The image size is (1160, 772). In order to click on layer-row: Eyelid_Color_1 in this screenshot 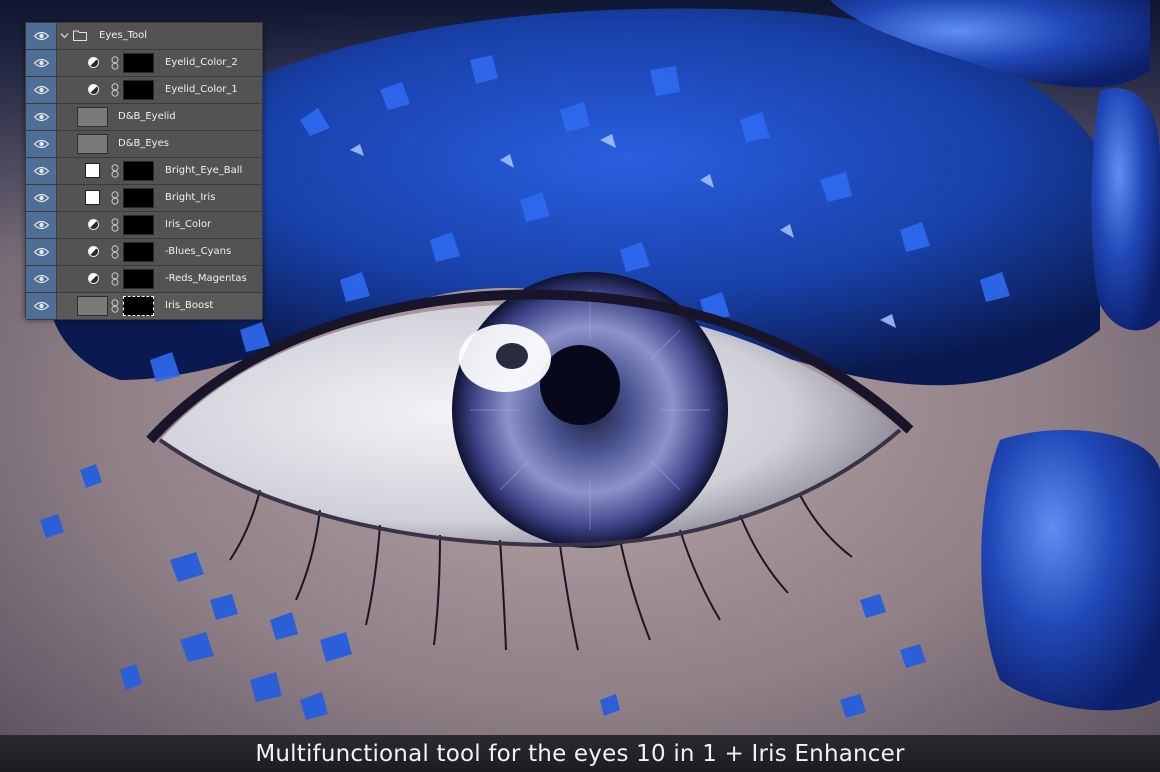, I will do `click(144, 90)`.